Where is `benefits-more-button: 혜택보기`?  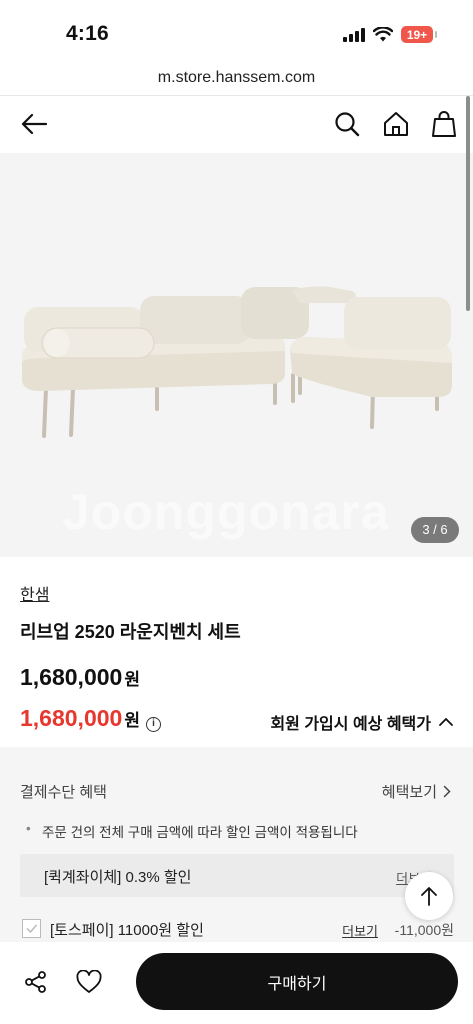
benefits-more-button: 혜택보기 is located at coordinates (416, 791).